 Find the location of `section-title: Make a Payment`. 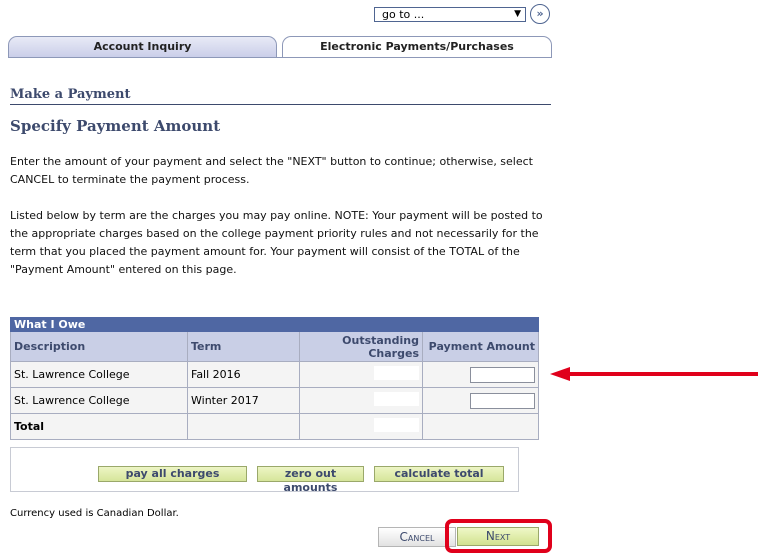

section-title: Make a Payment is located at coordinates (70, 94).